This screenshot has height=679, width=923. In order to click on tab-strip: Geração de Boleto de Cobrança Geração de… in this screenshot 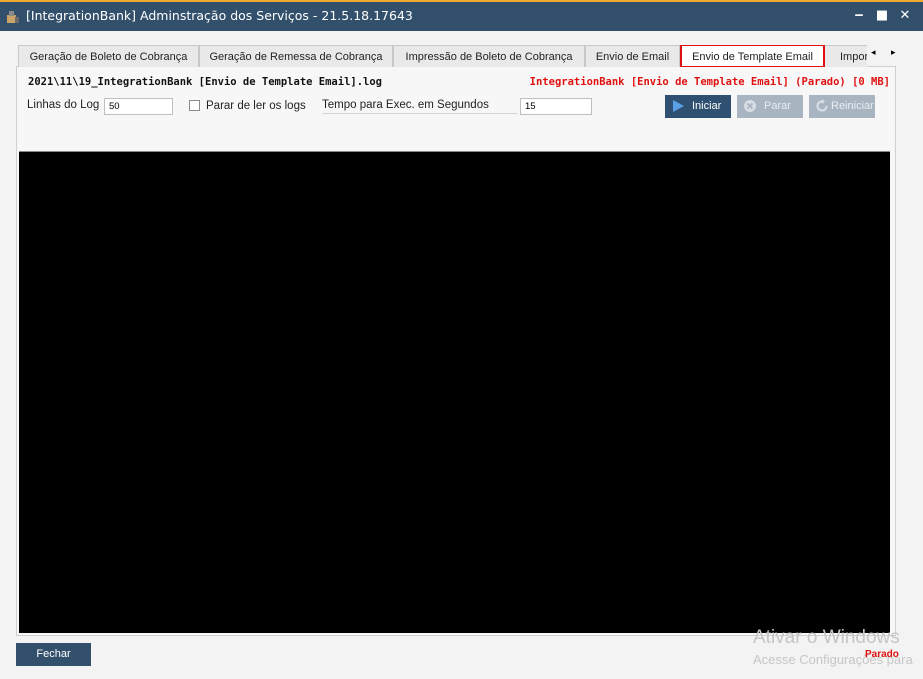, I will do `click(442, 56)`.